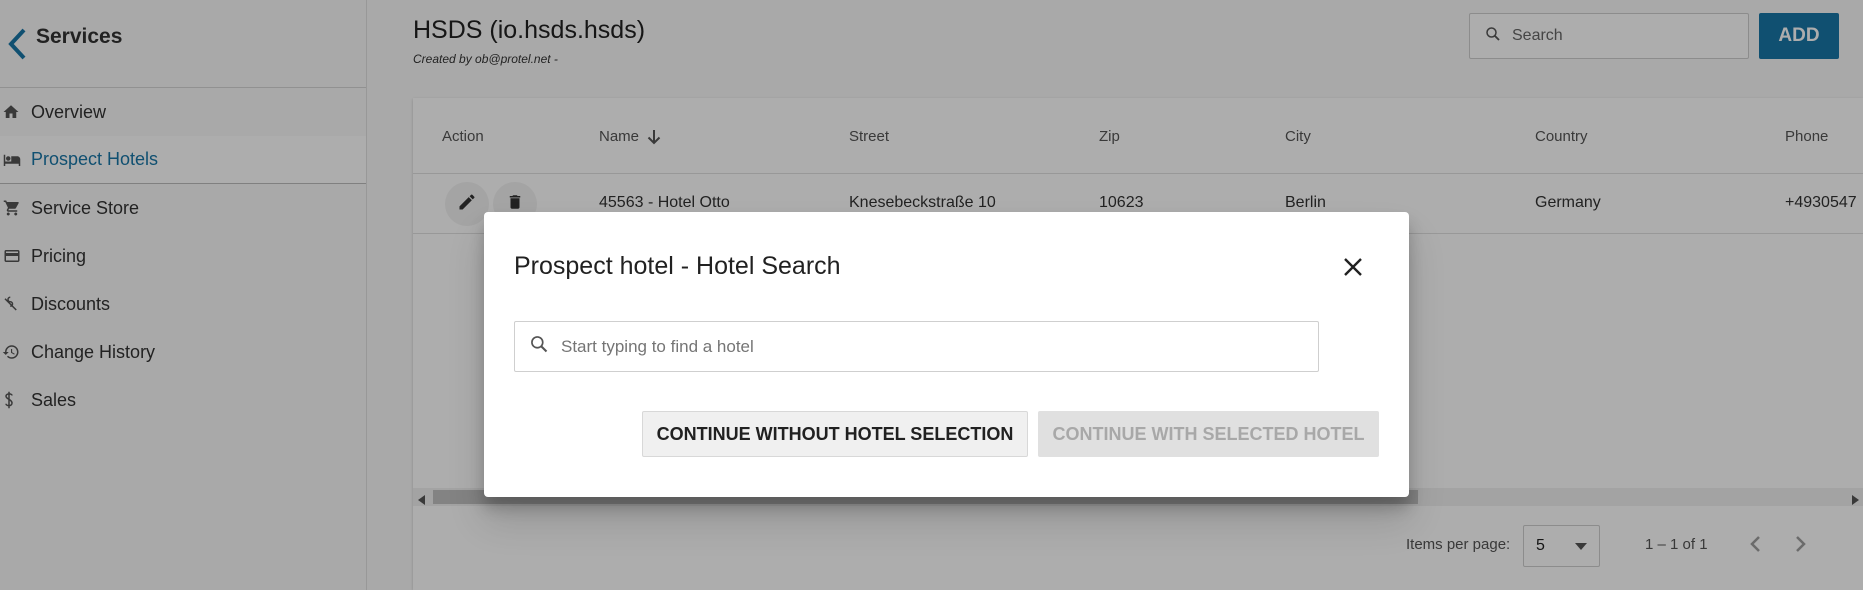 The height and width of the screenshot is (590, 1863). I want to click on hotel-search-input, so click(911, 346).